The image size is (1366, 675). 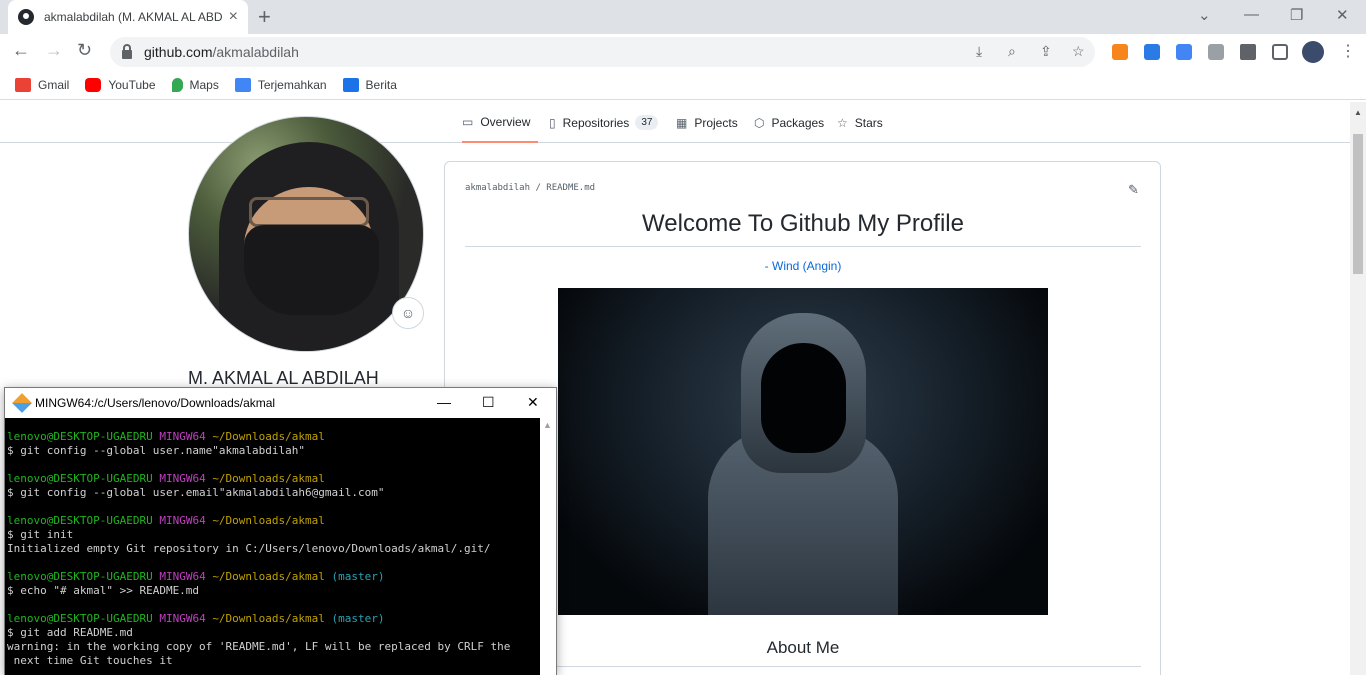 What do you see at coordinates (552, 122) in the screenshot?
I see `repo-icon: ▯` at bounding box center [552, 122].